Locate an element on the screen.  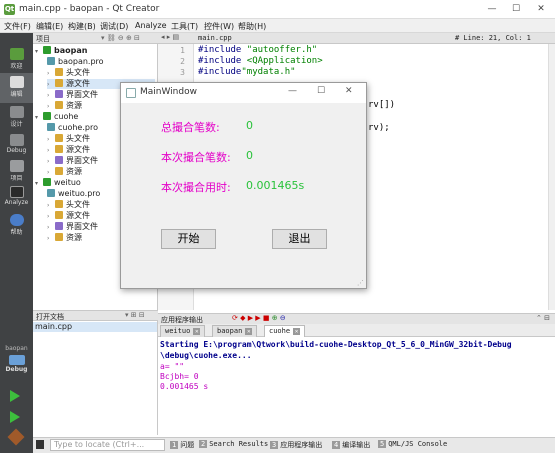
menu-debug: 调试(D) is located at coordinates (114, 26).